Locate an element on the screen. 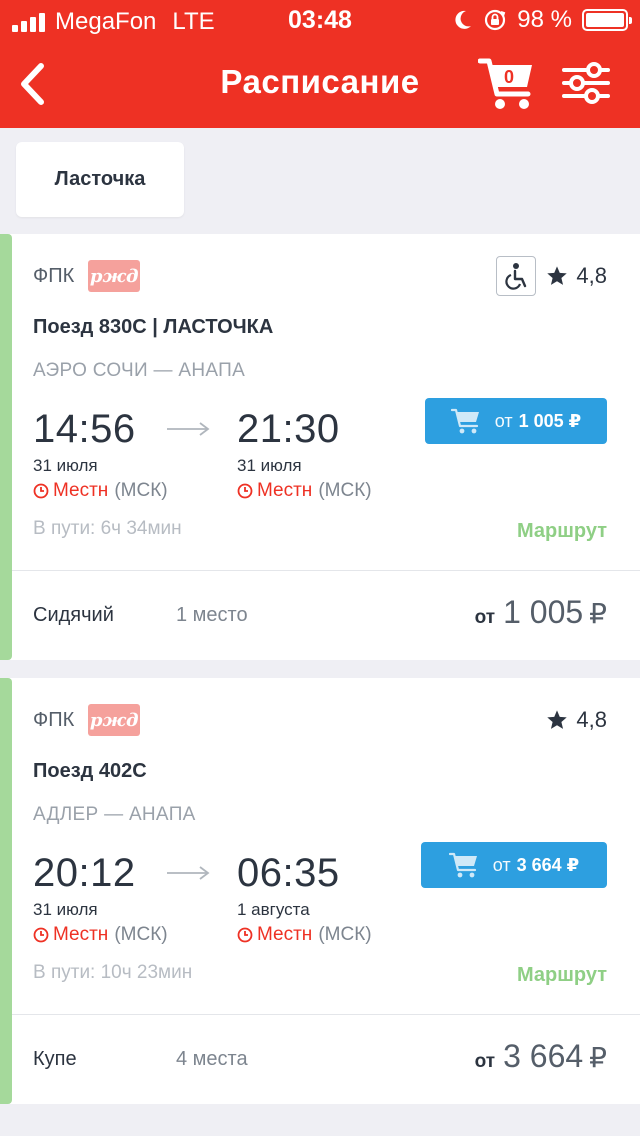 Image resolution: width=640 pixels, height=1136 pixels. buy-price: 1 005 ₽ is located at coordinates (550, 420).